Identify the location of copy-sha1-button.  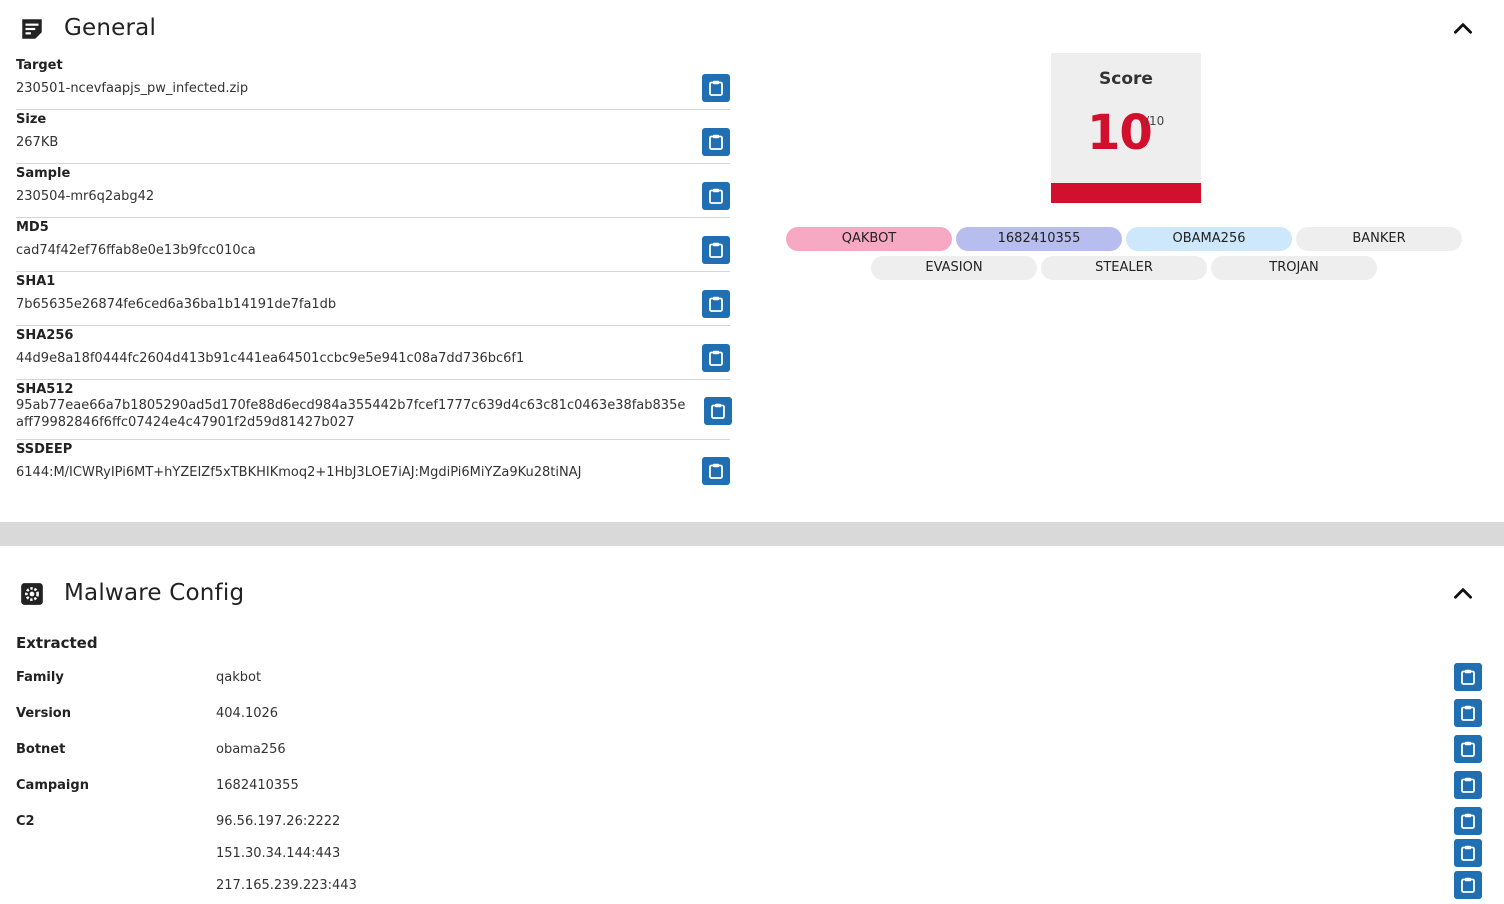
(716, 304).